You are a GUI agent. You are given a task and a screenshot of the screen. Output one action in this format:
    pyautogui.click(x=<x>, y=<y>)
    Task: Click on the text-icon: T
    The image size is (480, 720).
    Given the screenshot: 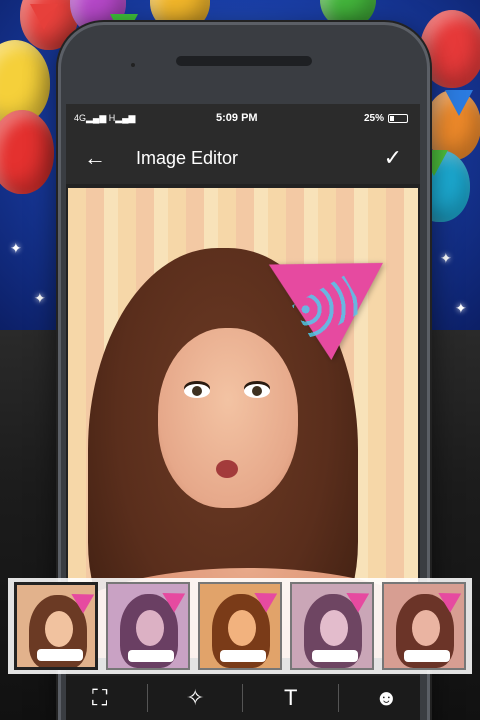 What is the action you would take?
    pyautogui.click(x=291, y=698)
    